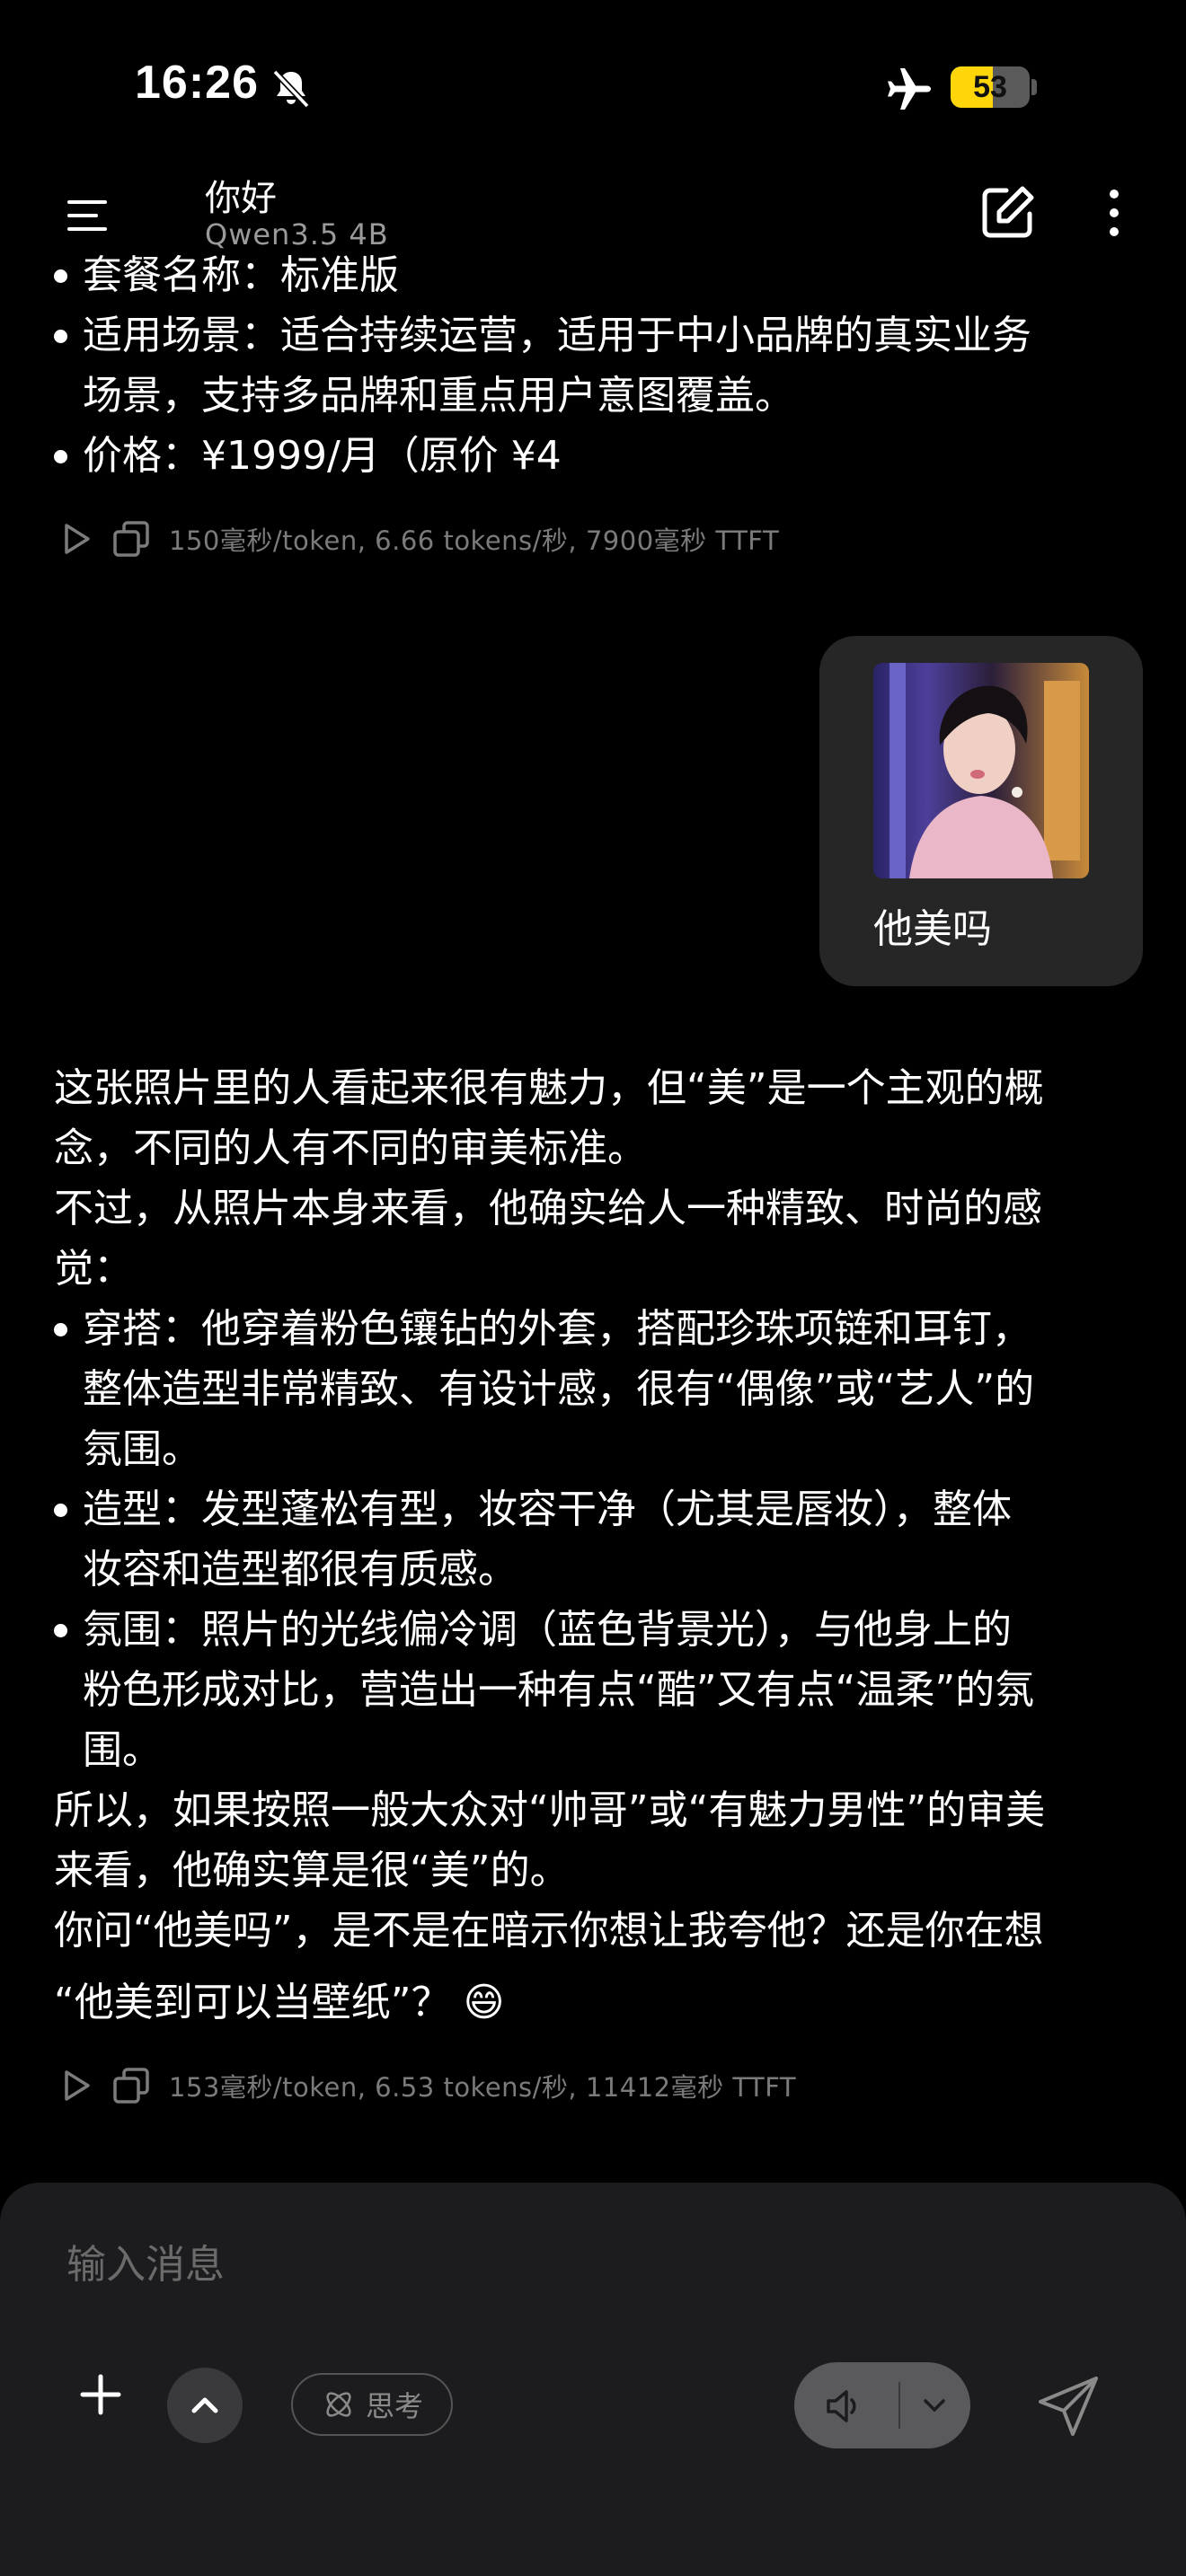  What do you see at coordinates (549, 1931) in the screenshot?
I see `message-line: 你问“他美吗”，是不是在暗示你想让我夸他？还是你在想` at bounding box center [549, 1931].